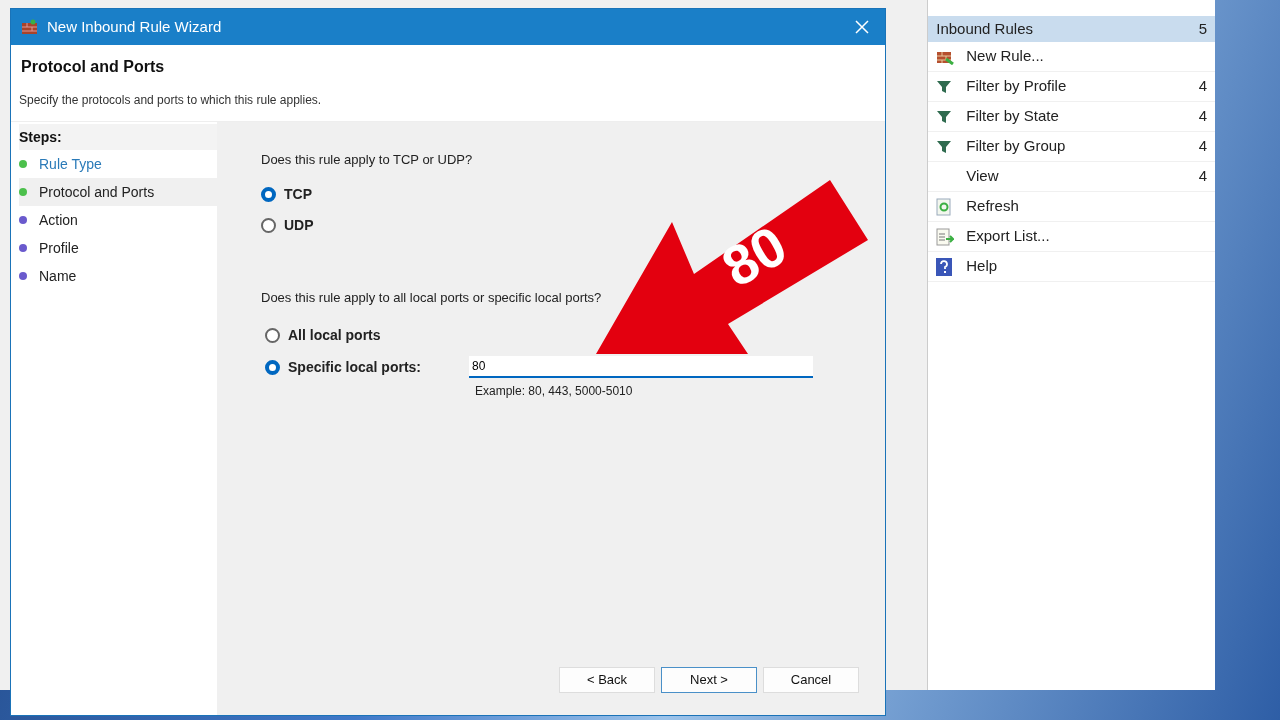 This screenshot has height=720, width=1280. I want to click on steps-label: Steps:, so click(118, 137).